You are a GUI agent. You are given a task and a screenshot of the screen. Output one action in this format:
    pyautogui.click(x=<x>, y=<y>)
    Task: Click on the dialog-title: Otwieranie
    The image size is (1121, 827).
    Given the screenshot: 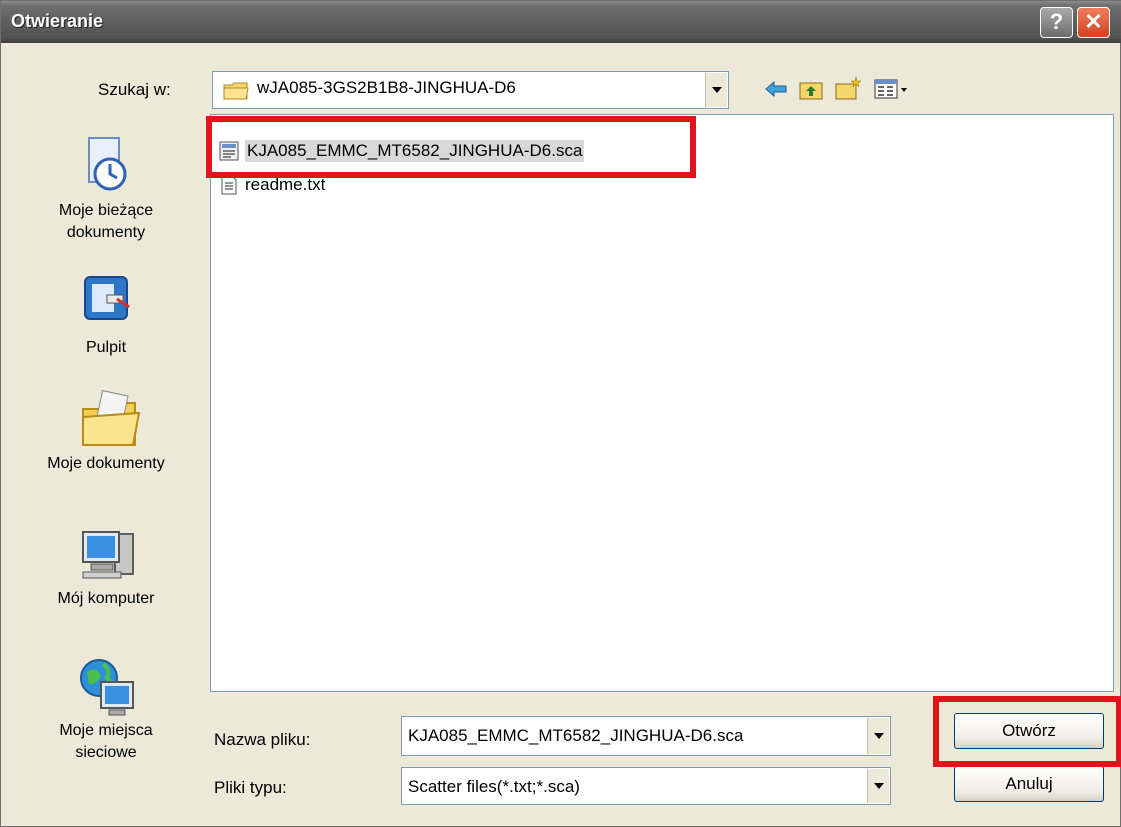 What is the action you would take?
    pyautogui.click(x=57, y=21)
    